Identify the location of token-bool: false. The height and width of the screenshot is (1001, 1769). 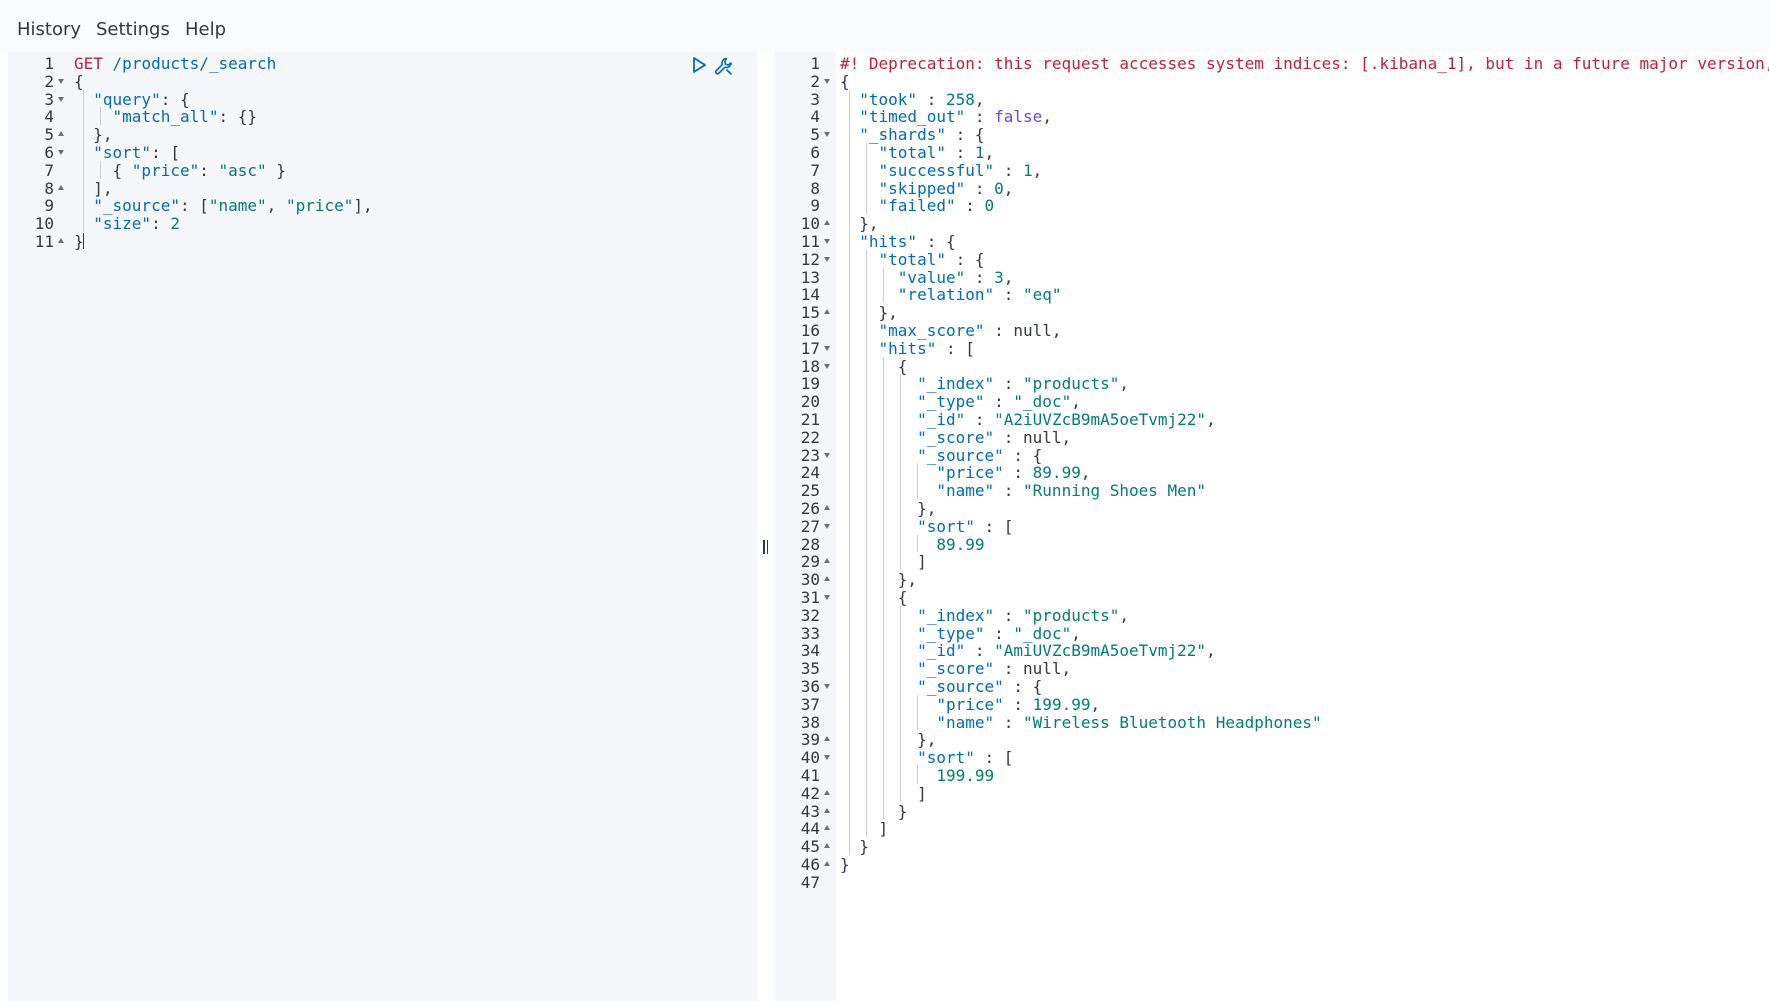
(1018, 117).